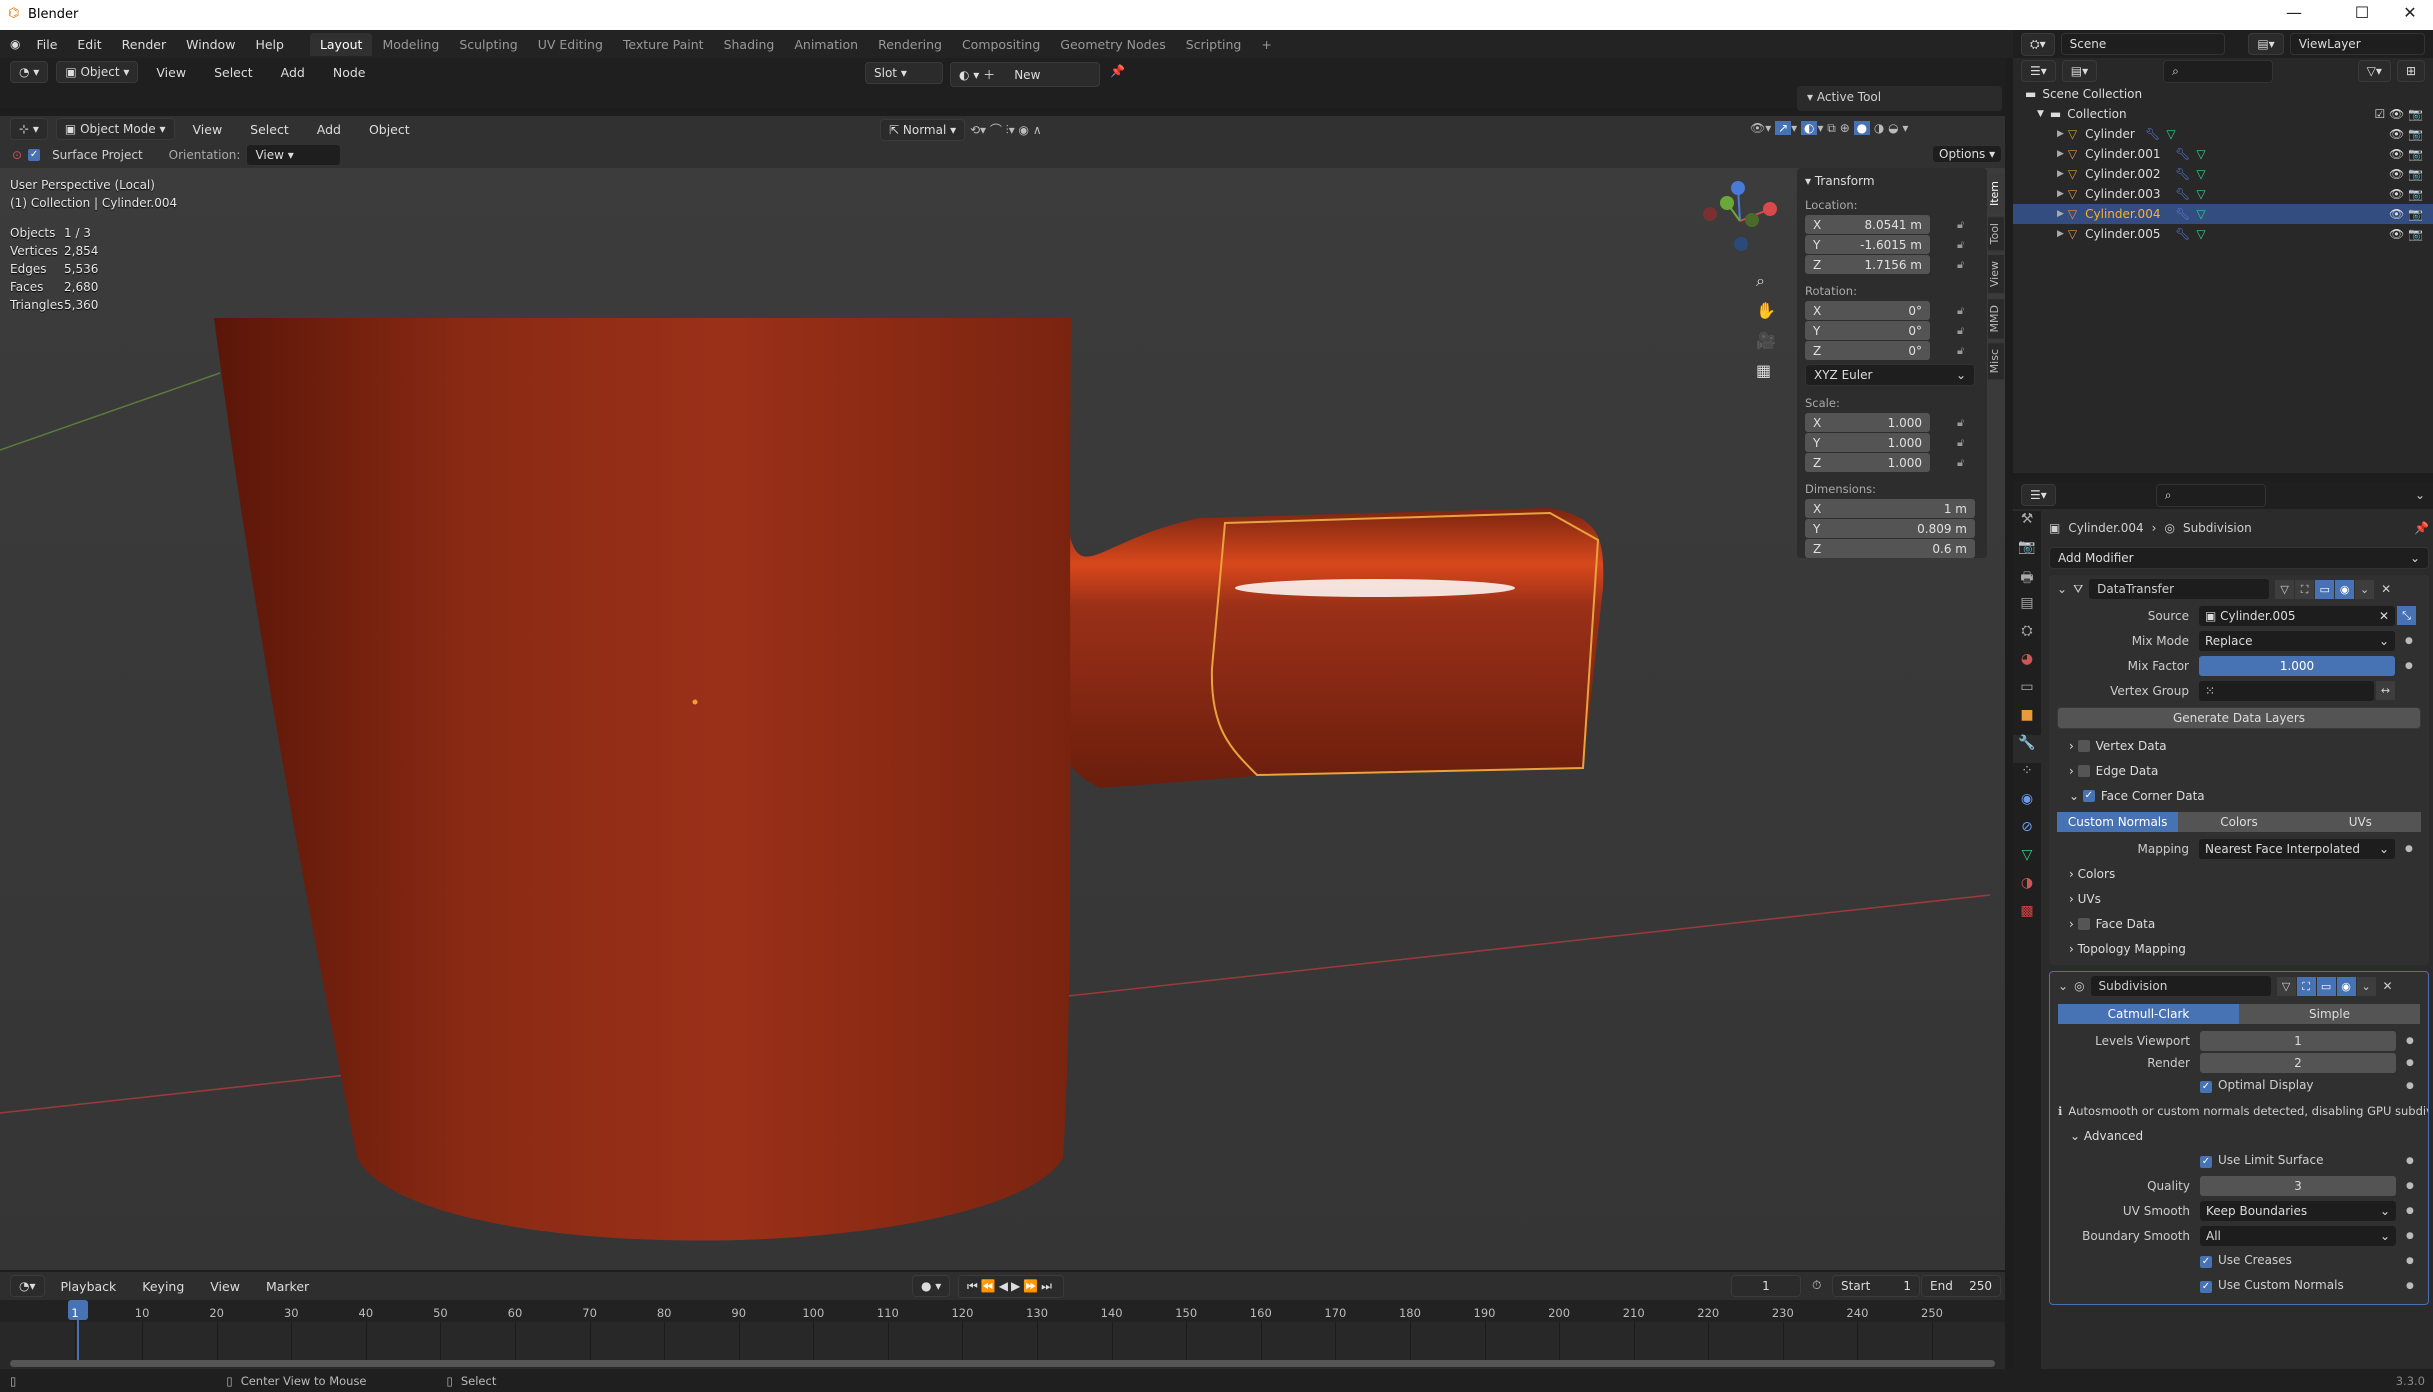 The image size is (2433, 1392). Describe the element at coordinates (2385, 690) in the screenshot. I see `invert-icon: ↔` at that location.